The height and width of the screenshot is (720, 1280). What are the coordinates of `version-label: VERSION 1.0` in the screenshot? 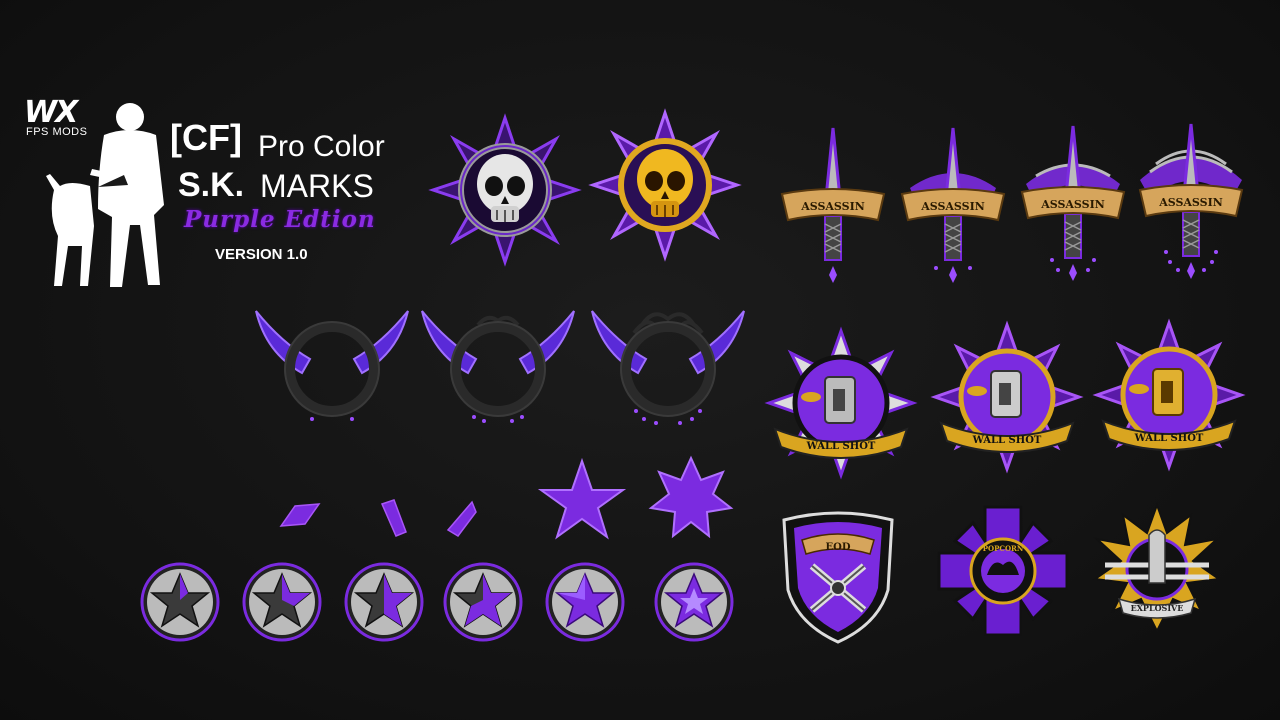 It's located at (261, 254).